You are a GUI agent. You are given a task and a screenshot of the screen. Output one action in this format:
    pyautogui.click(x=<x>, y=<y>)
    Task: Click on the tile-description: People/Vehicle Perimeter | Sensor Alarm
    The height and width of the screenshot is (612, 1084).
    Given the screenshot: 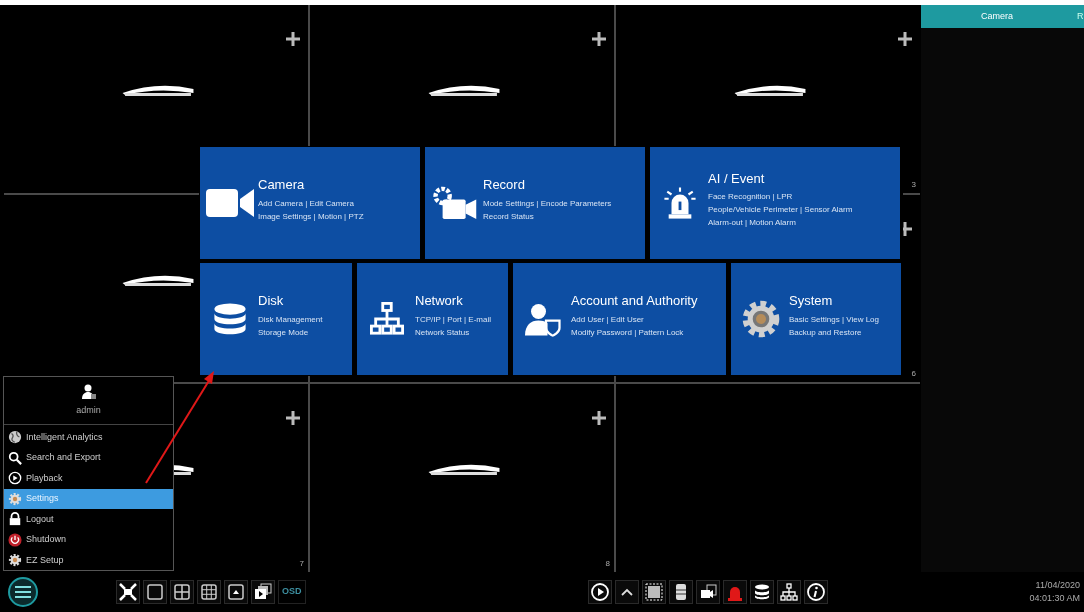 What is the action you would take?
    pyautogui.click(x=780, y=210)
    